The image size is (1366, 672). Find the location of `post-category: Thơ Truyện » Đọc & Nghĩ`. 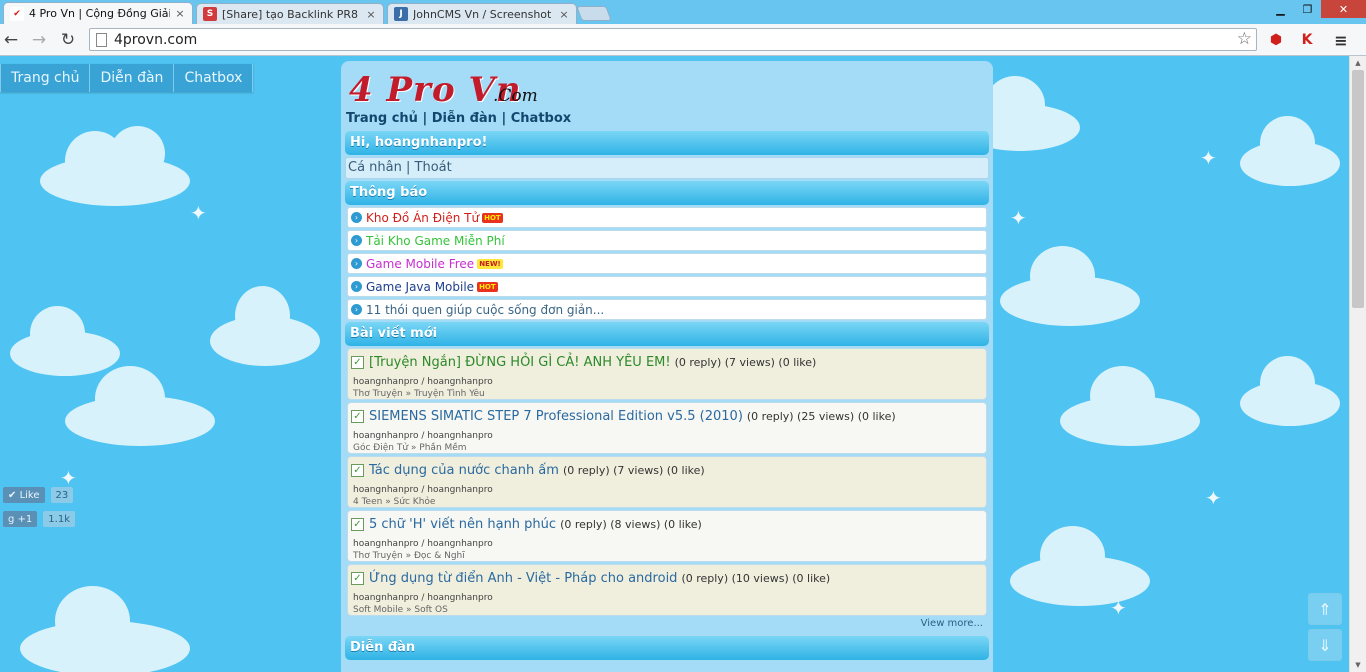

post-category: Thơ Truyện » Đọc & Nghĩ is located at coordinates (409, 556).